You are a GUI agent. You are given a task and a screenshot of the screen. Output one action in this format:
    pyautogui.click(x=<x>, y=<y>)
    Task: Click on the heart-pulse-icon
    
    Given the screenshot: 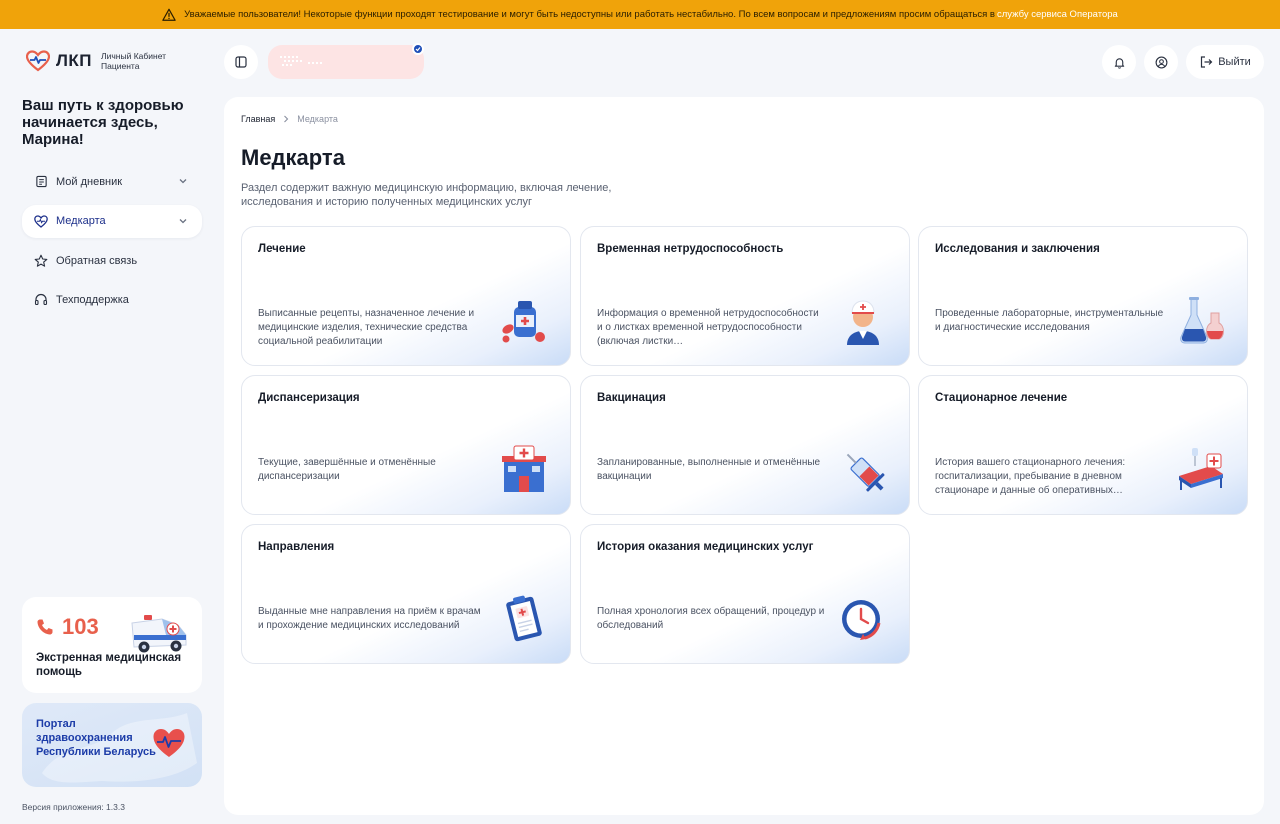 What is the action you would take?
    pyautogui.click(x=169, y=743)
    